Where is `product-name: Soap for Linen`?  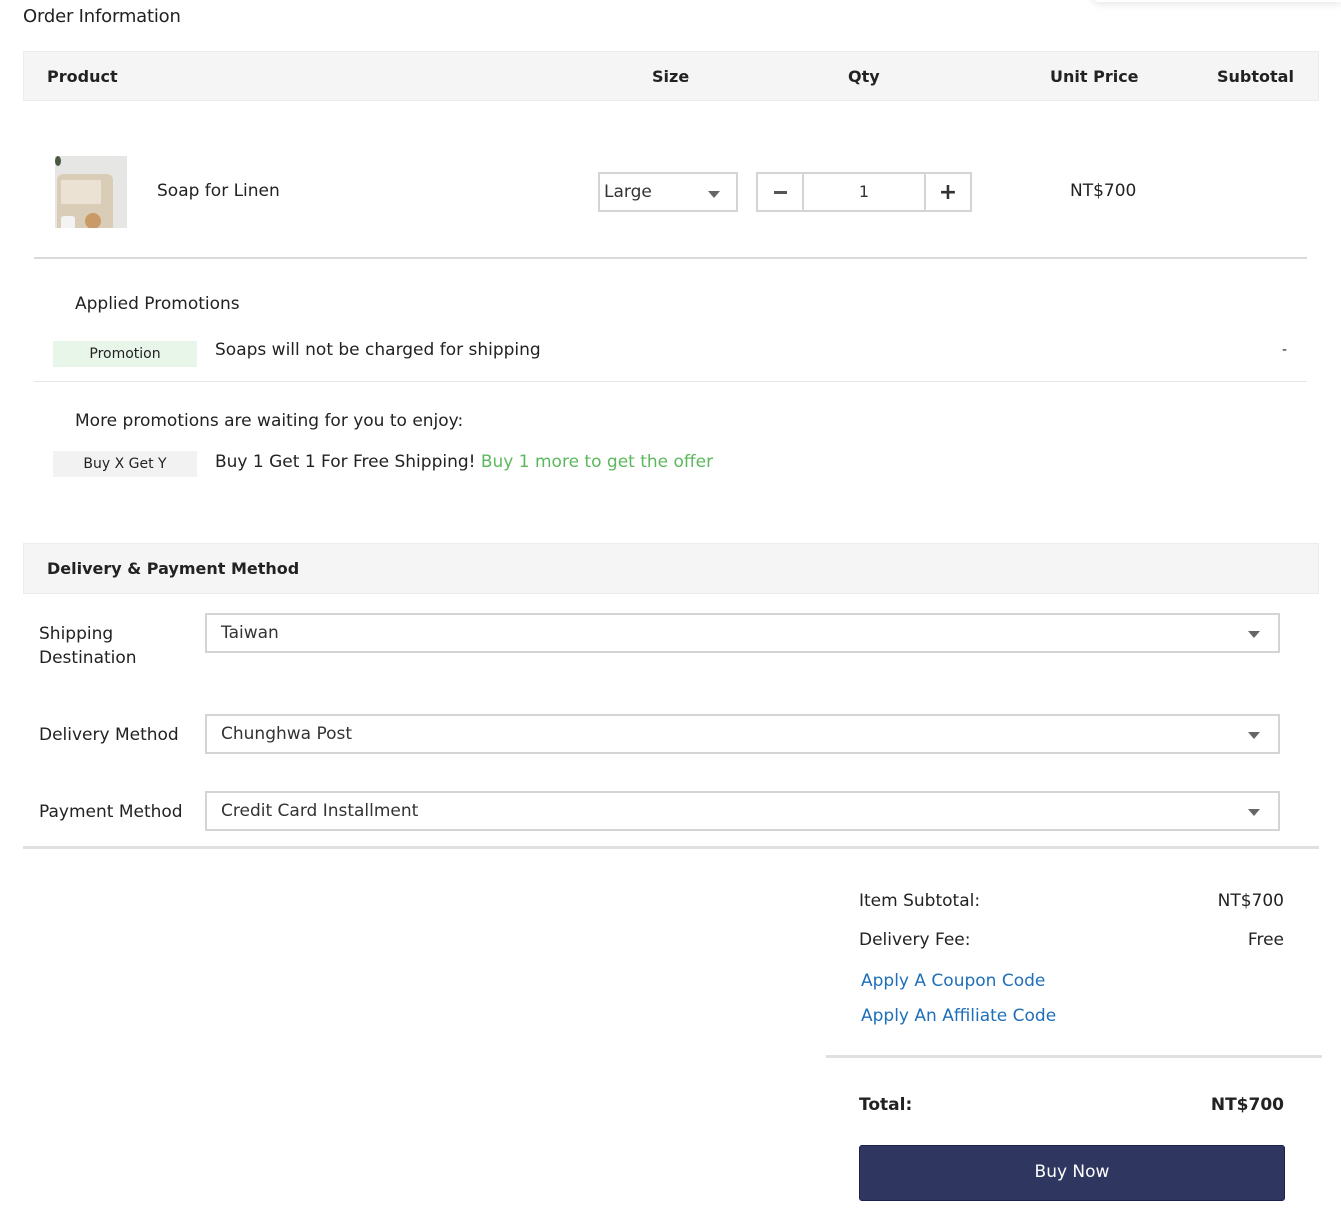 product-name: Soap for Linen is located at coordinates (218, 191).